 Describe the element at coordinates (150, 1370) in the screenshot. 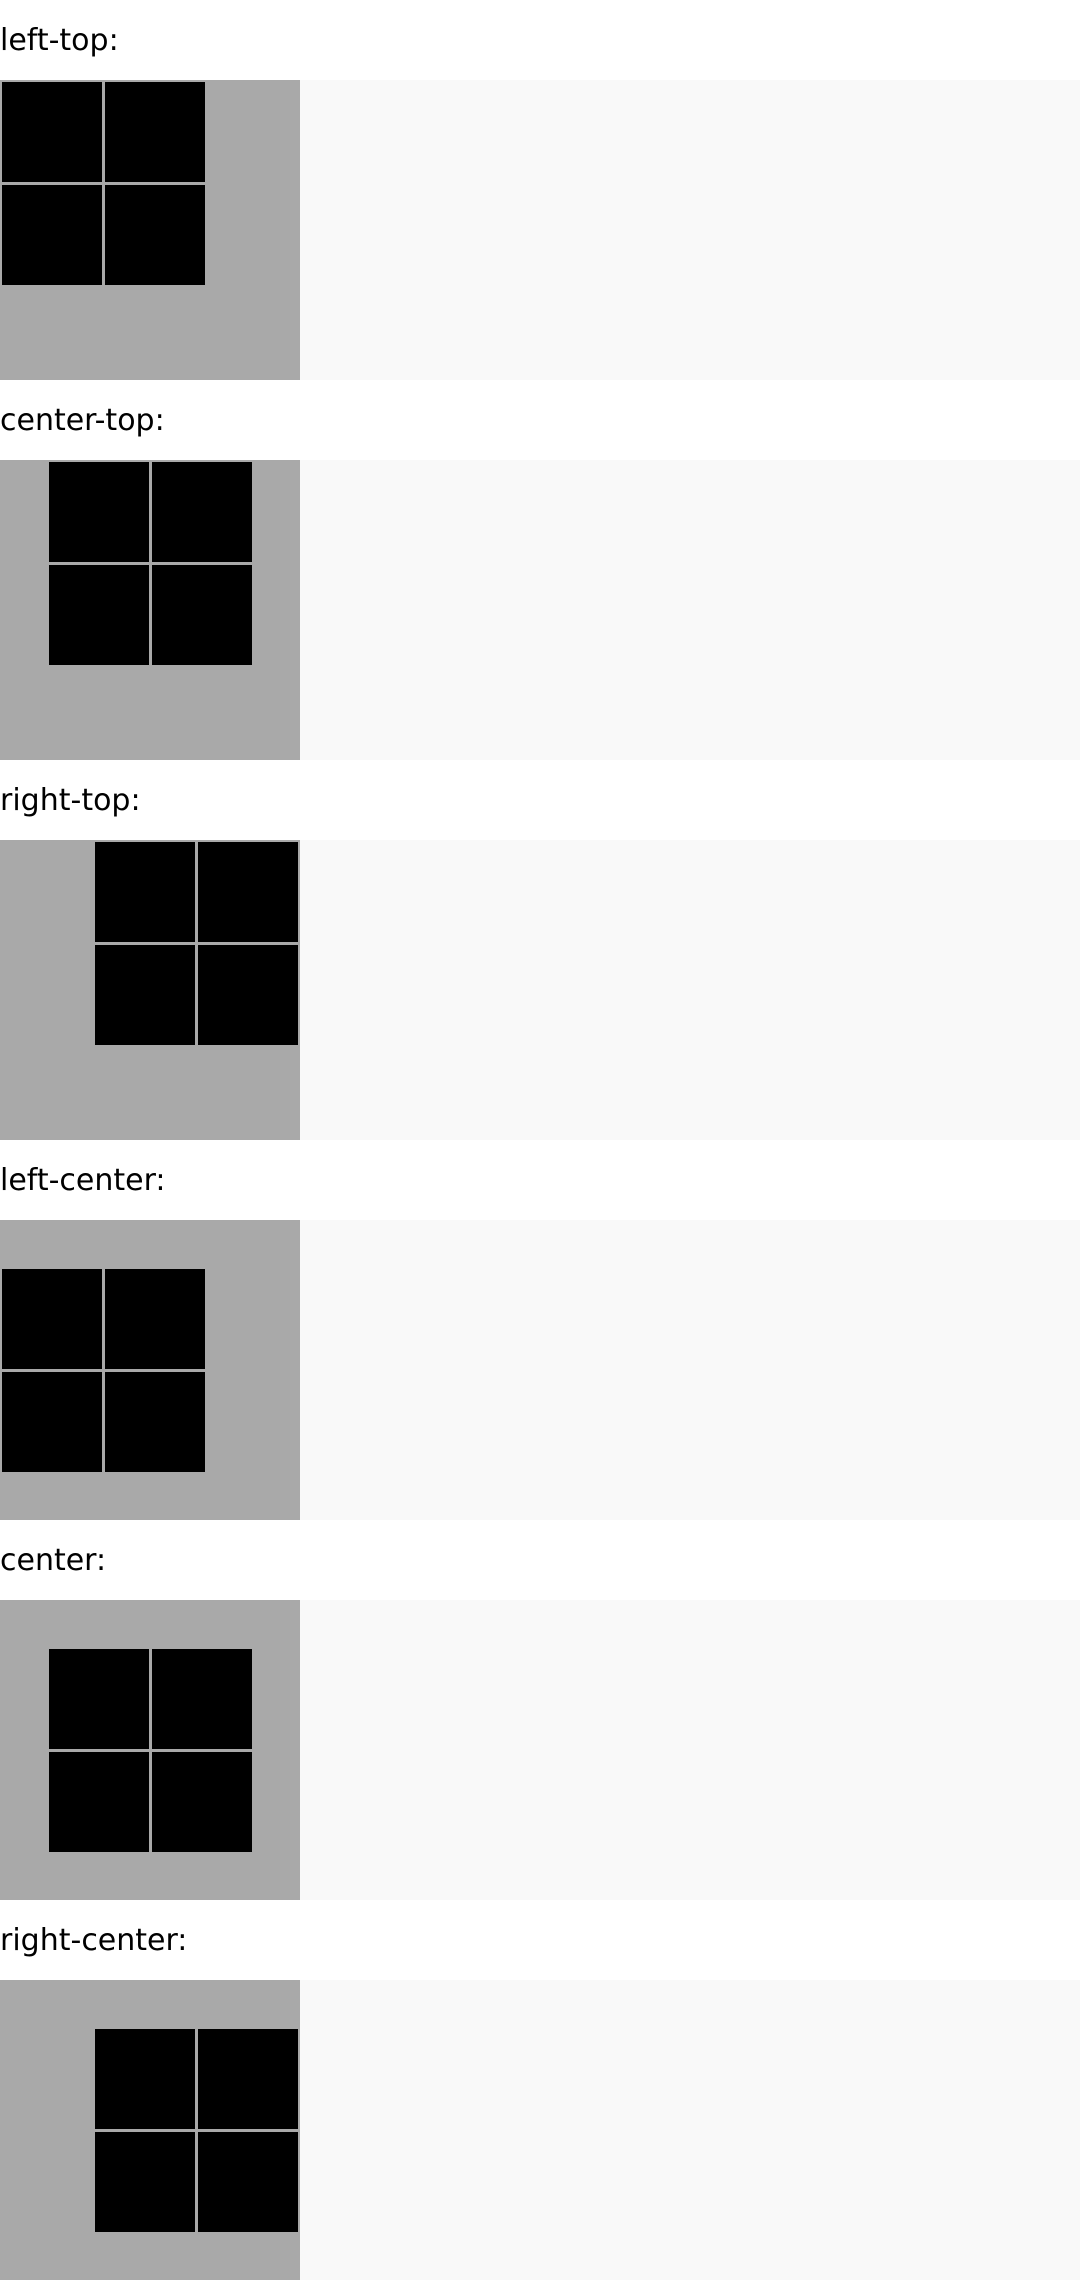

I see `grid-container-left-center` at that location.